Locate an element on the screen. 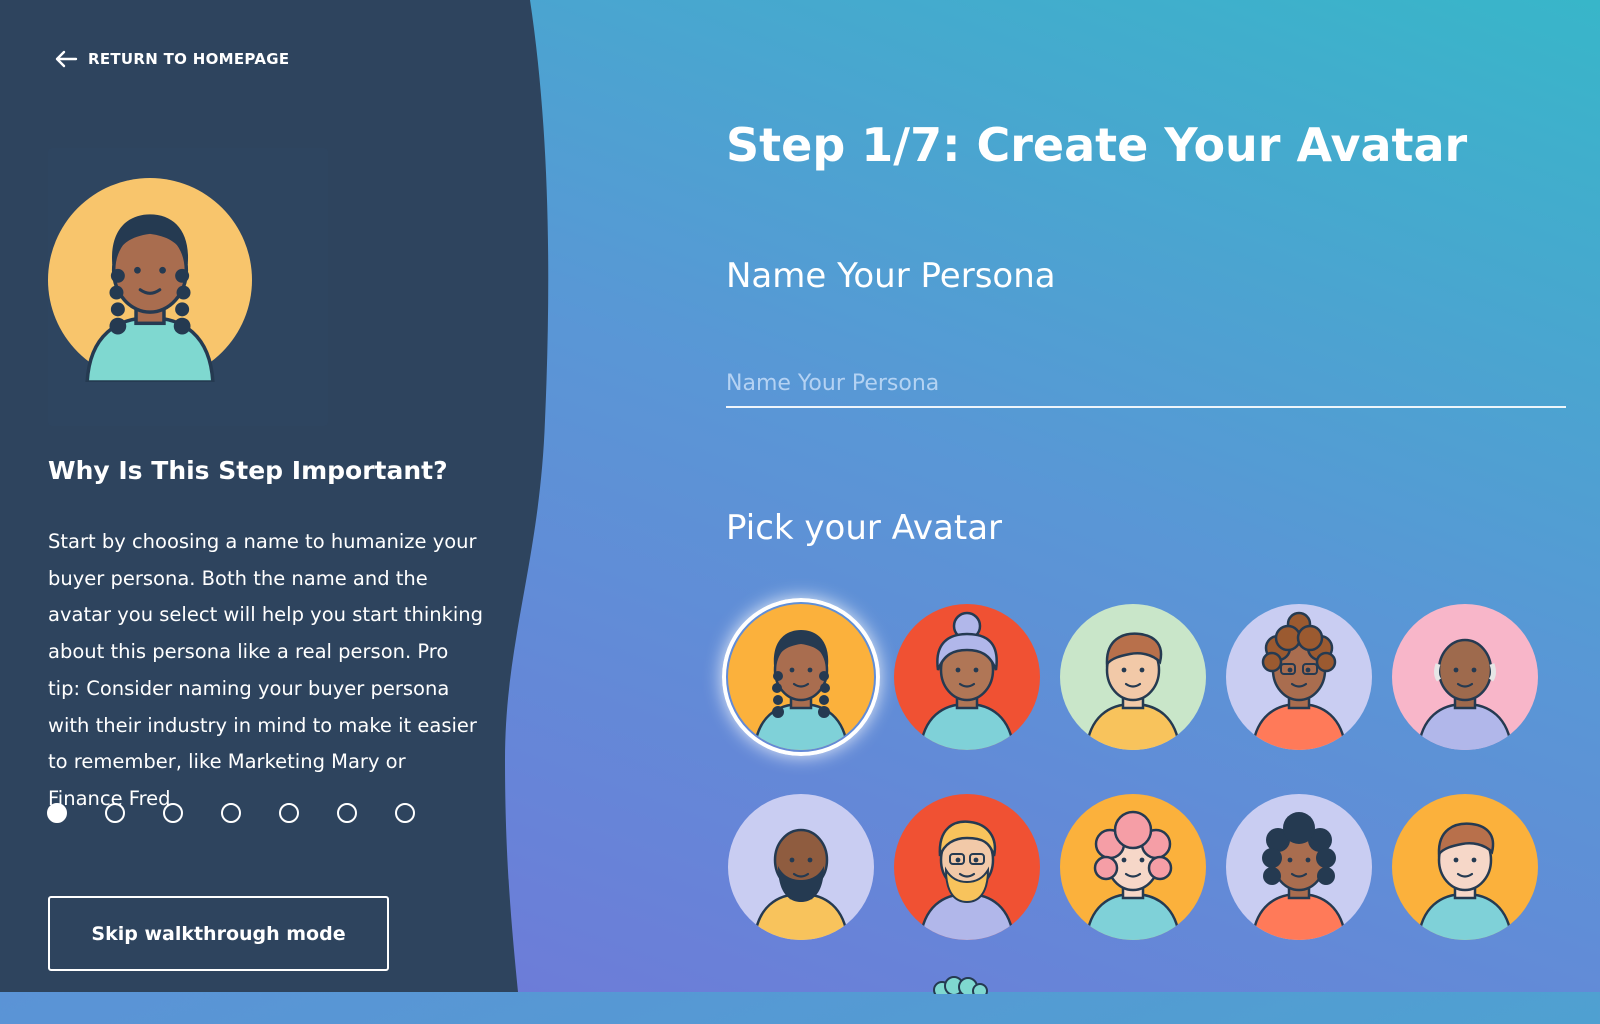 This screenshot has height=1024, width=1600. avatar-dark-curls-option is located at coordinates (1299, 867).